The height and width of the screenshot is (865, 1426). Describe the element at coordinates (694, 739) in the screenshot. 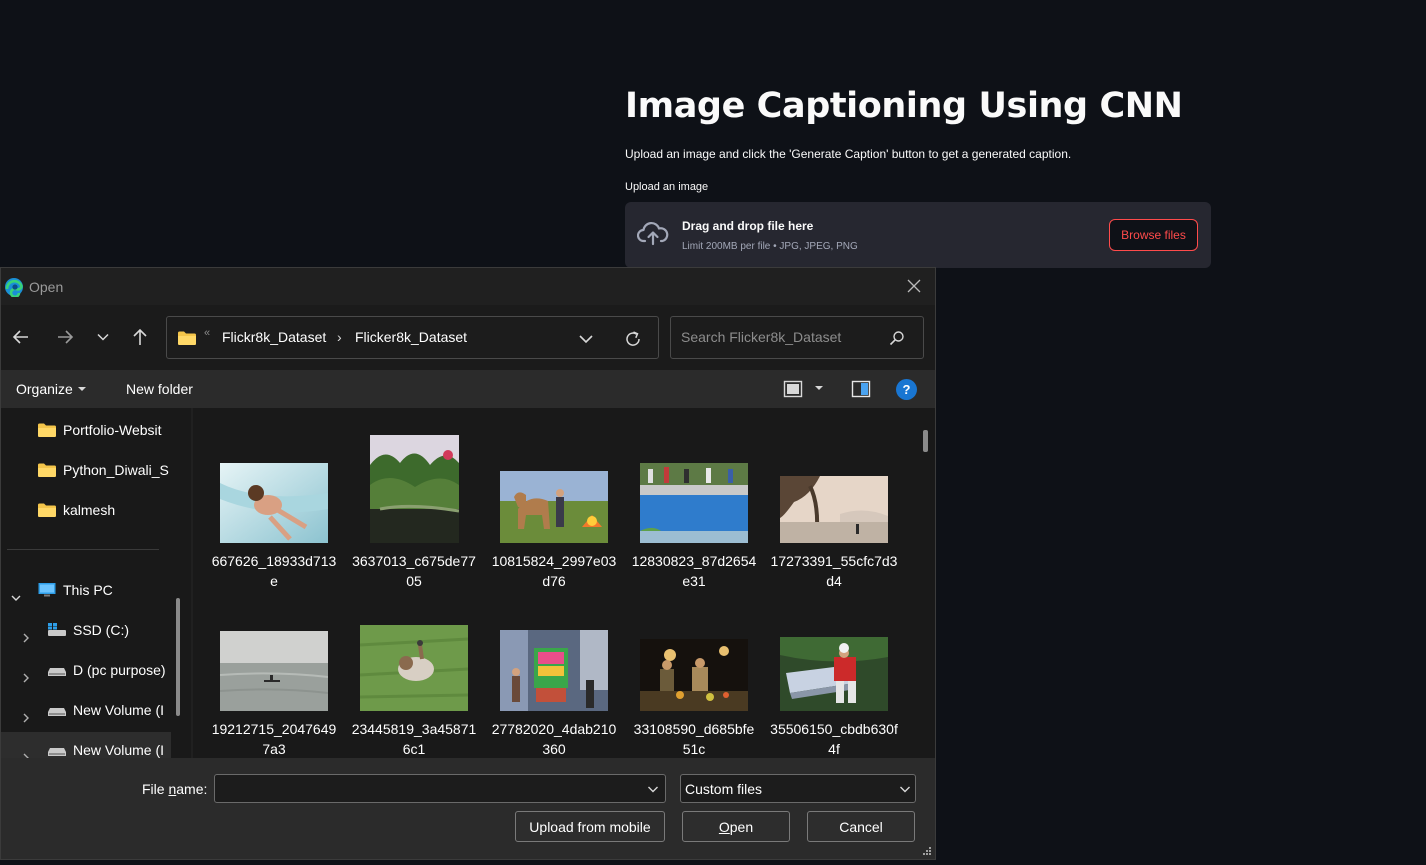

I see `file-name: 33108590_d685bfe51c` at that location.